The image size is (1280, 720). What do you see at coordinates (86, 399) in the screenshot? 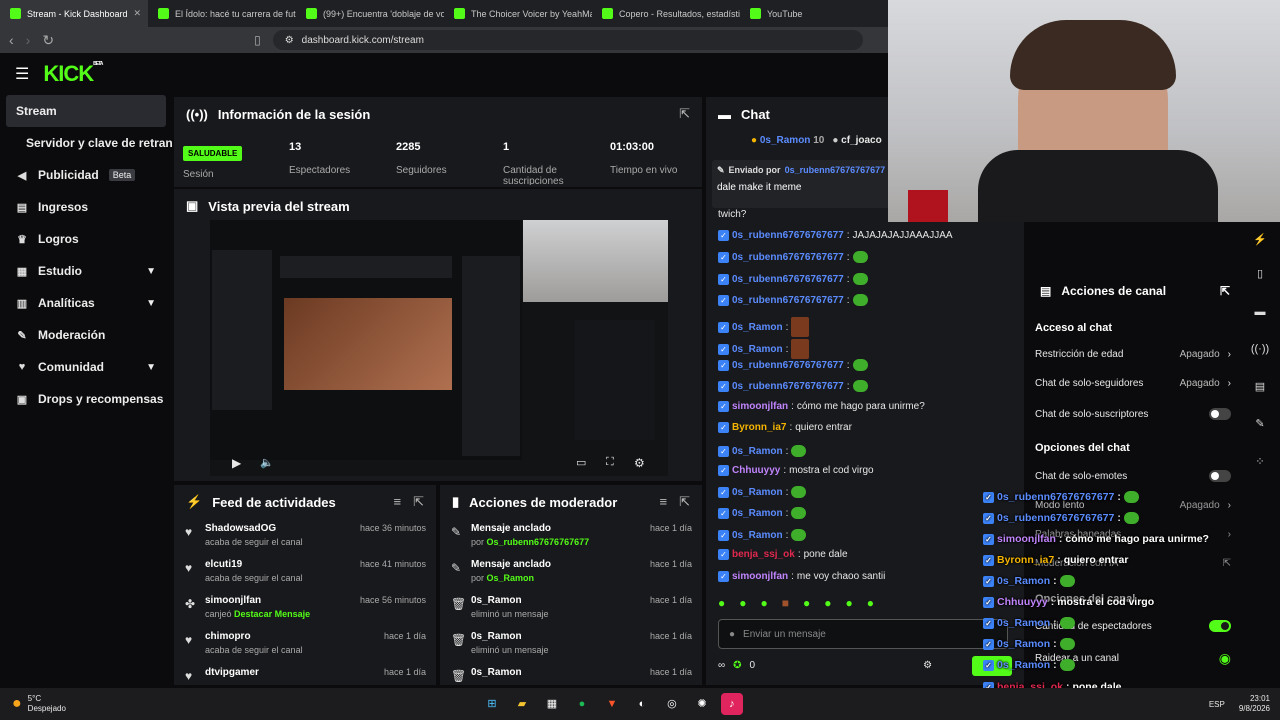
I see `sidebar-item-drops: ▣ Drops y recompensas` at bounding box center [86, 399].